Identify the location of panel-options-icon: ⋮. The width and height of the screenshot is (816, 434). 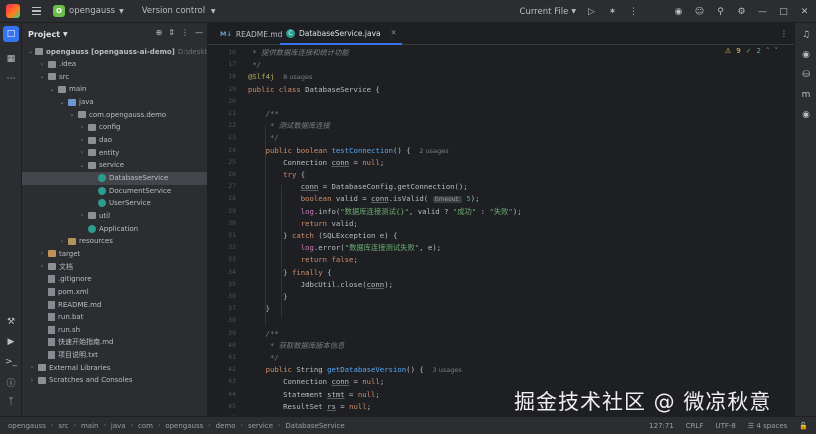
(185, 32).